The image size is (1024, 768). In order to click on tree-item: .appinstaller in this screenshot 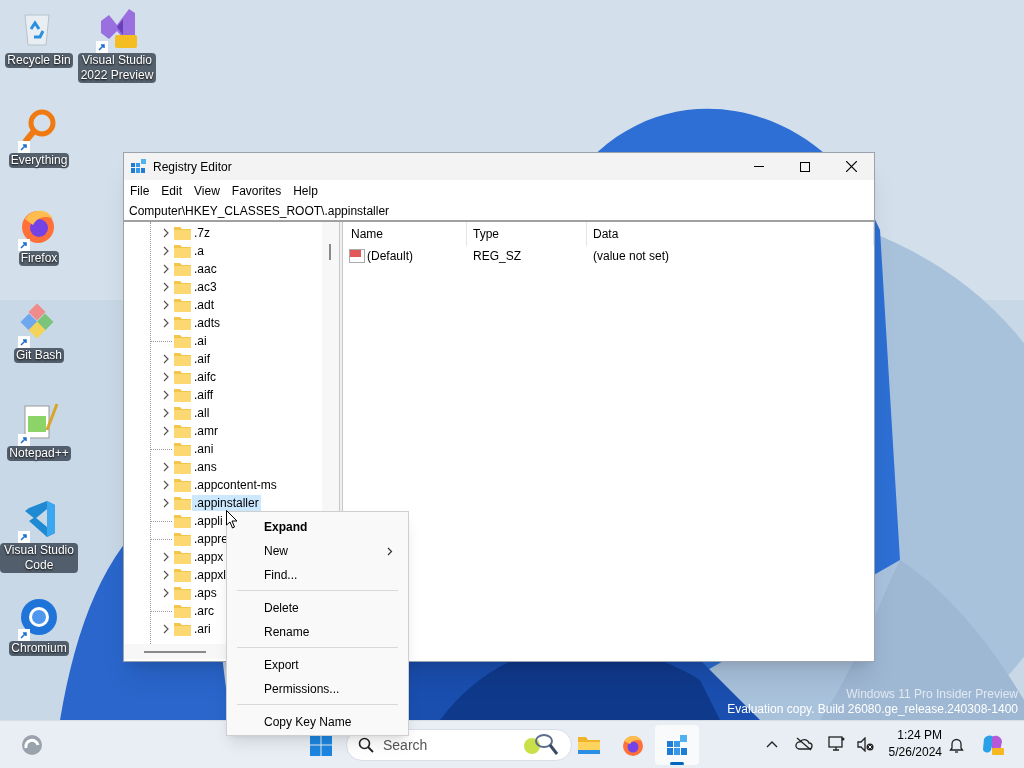, I will do `click(226, 503)`.